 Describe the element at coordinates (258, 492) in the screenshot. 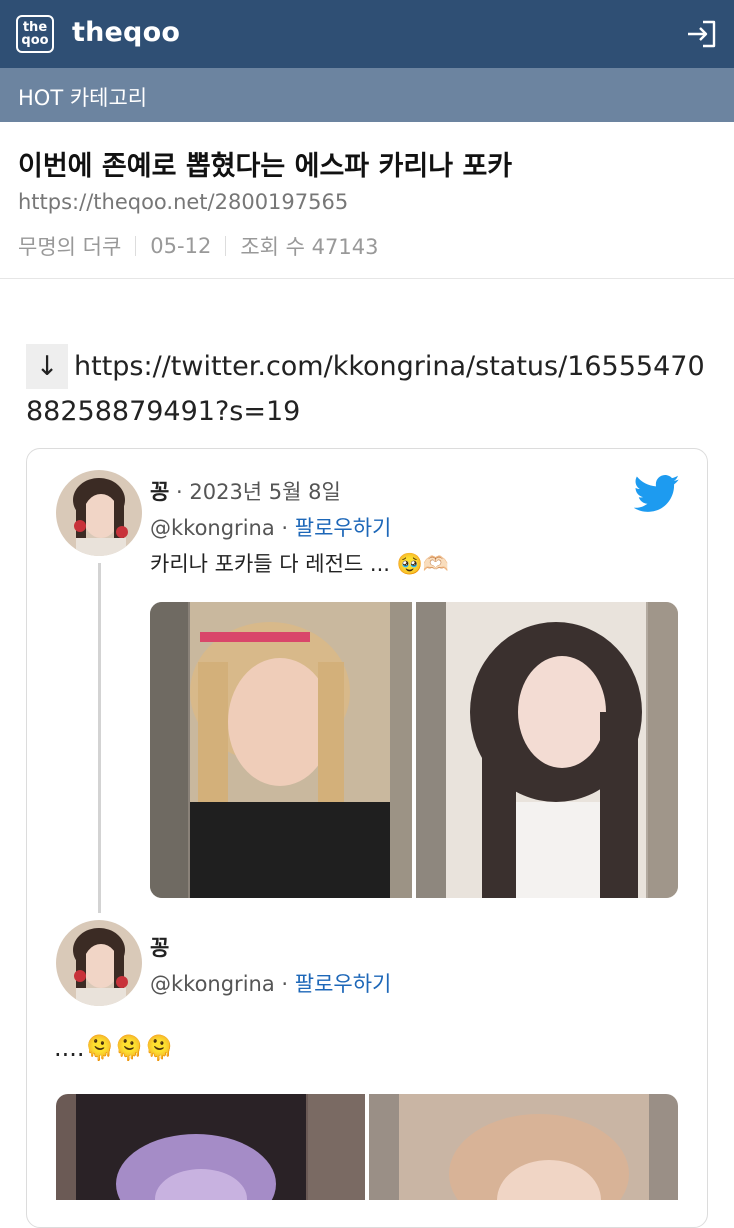

I see `tweet-date: · 2023년 5월 8일` at that location.